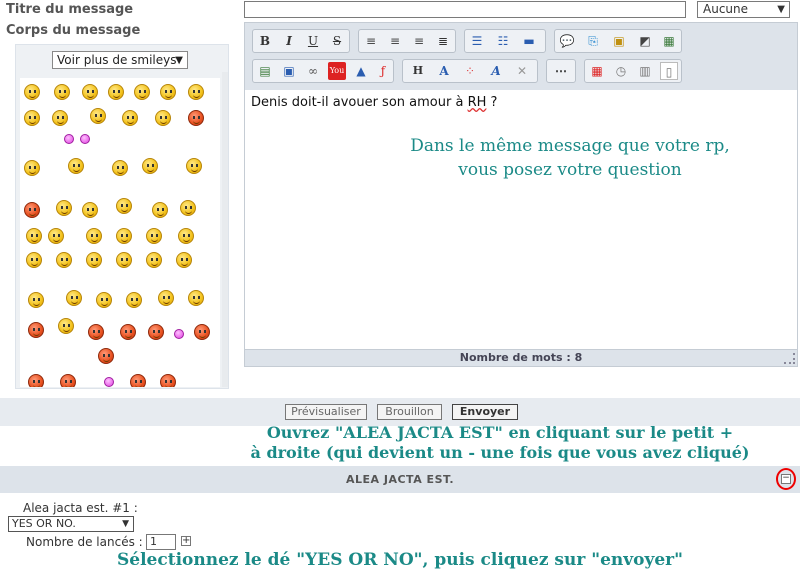 The height and width of the screenshot is (577, 800). Describe the element at coordinates (313, 71) in the screenshot. I see `link-icon: ∞` at that location.